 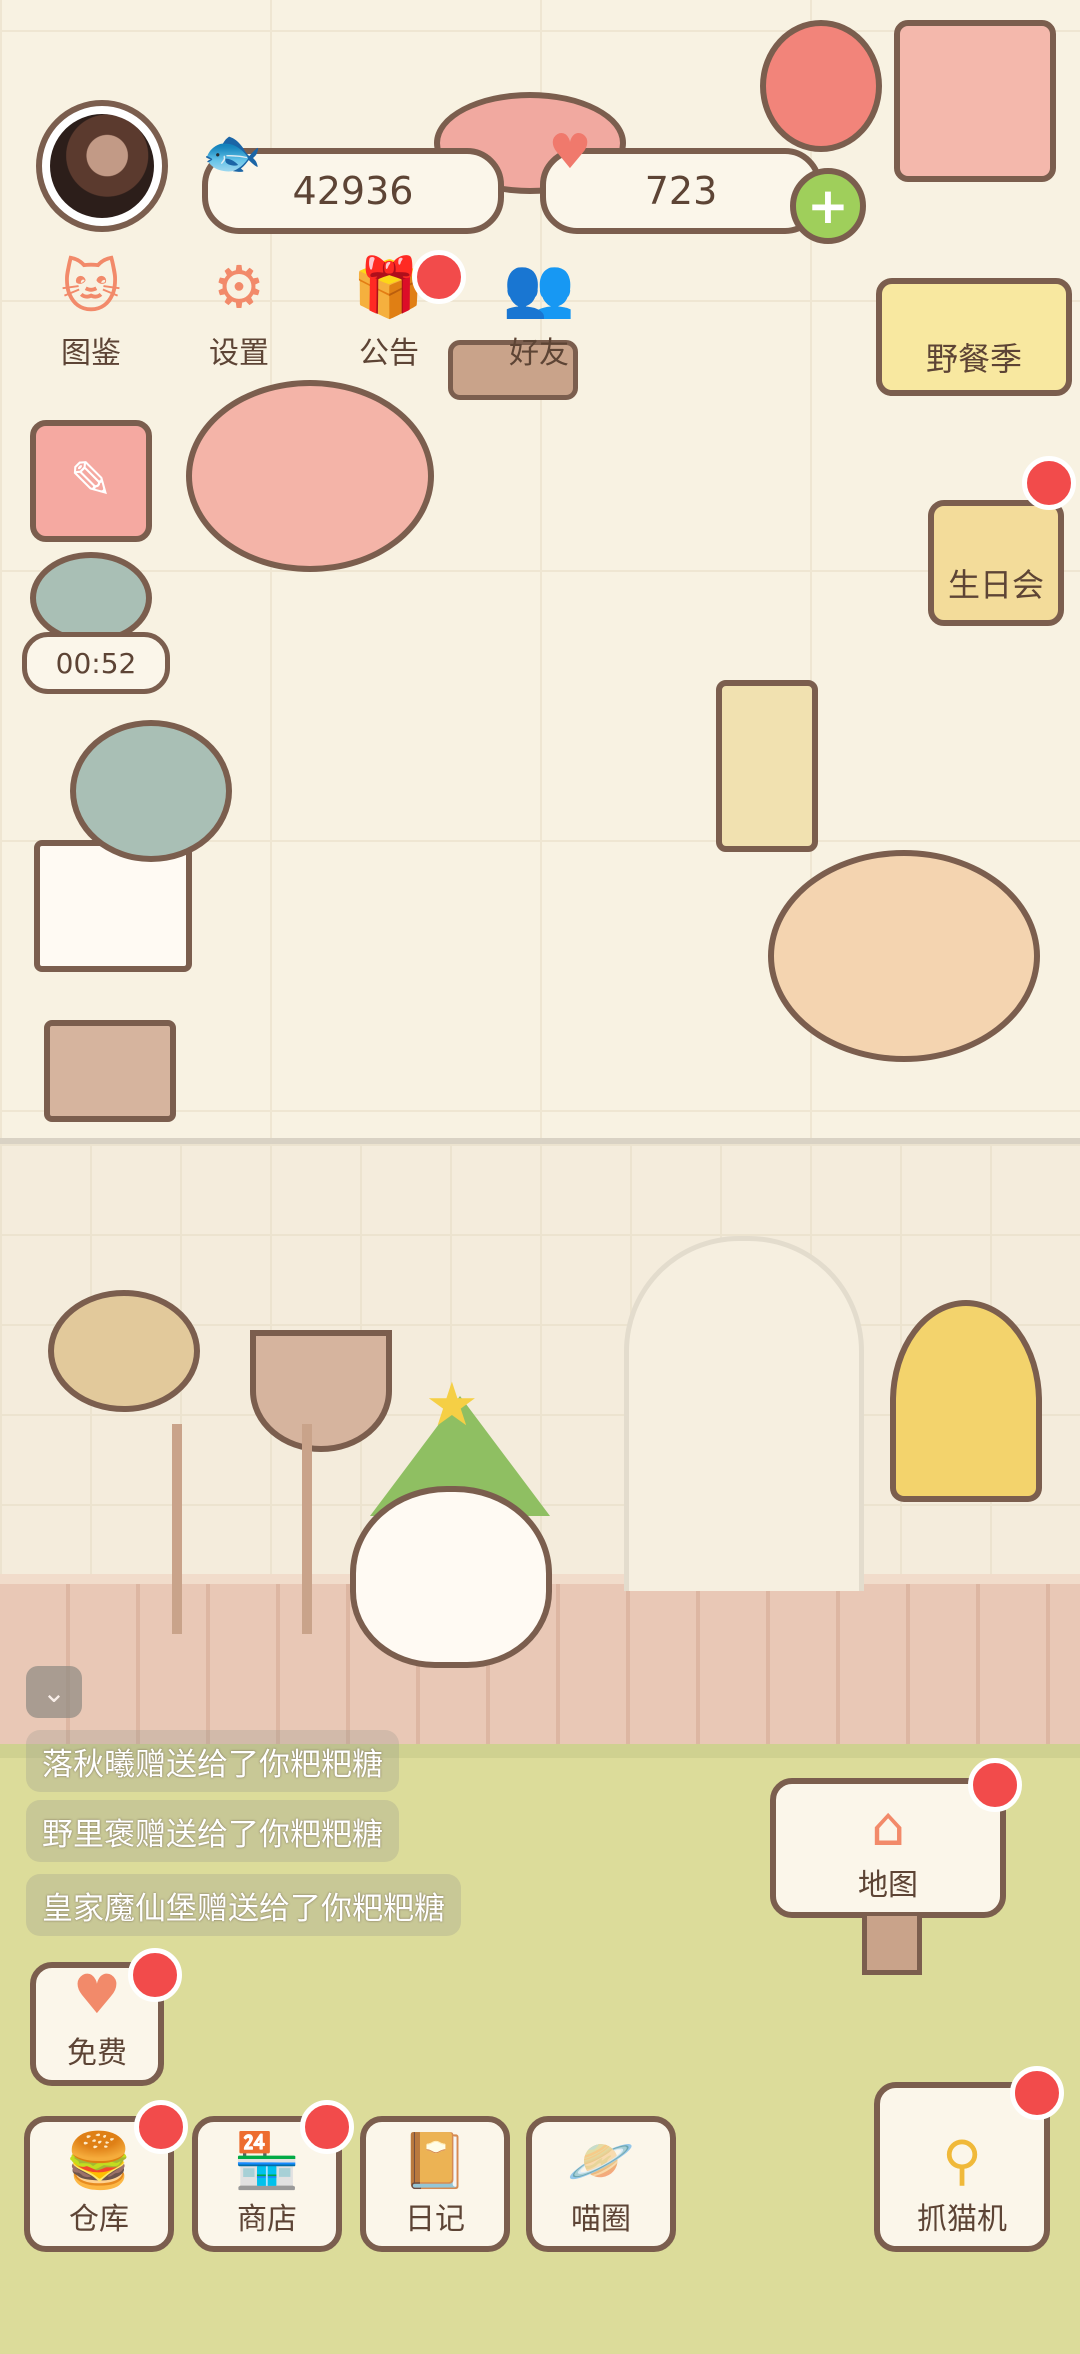 What do you see at coordinates (892, 1945) in the screenshot?
I see `sign-post` at bounding box center [892, 1945].